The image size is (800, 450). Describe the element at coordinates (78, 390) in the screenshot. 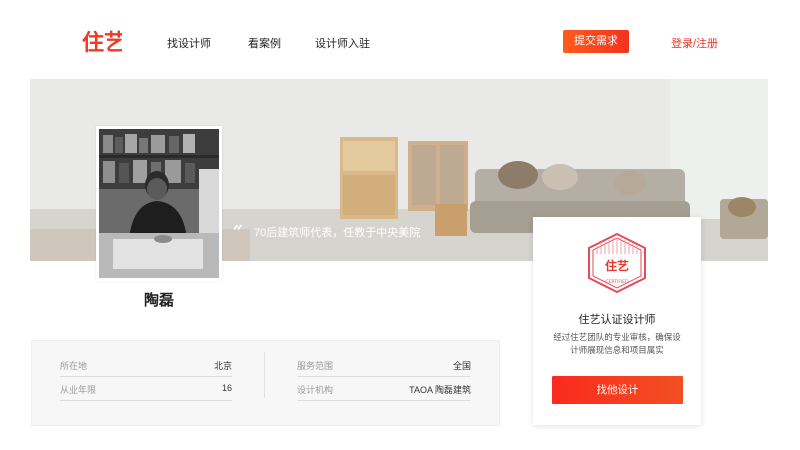

I see `years-label: 从业年限` at that location.